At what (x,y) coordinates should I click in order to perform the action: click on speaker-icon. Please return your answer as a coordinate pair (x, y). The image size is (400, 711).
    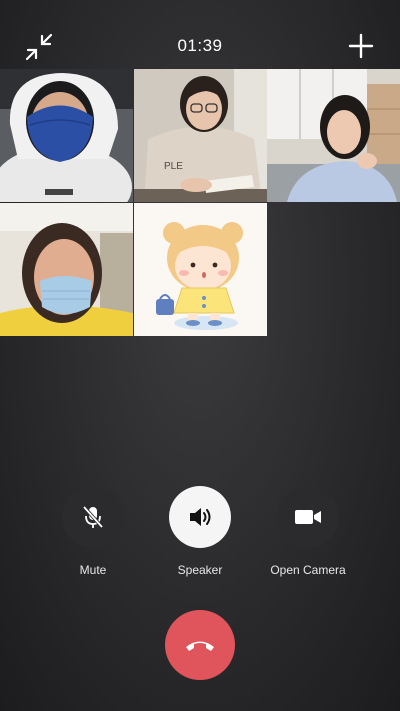
    Looking at the image, I should click on (200, 517).